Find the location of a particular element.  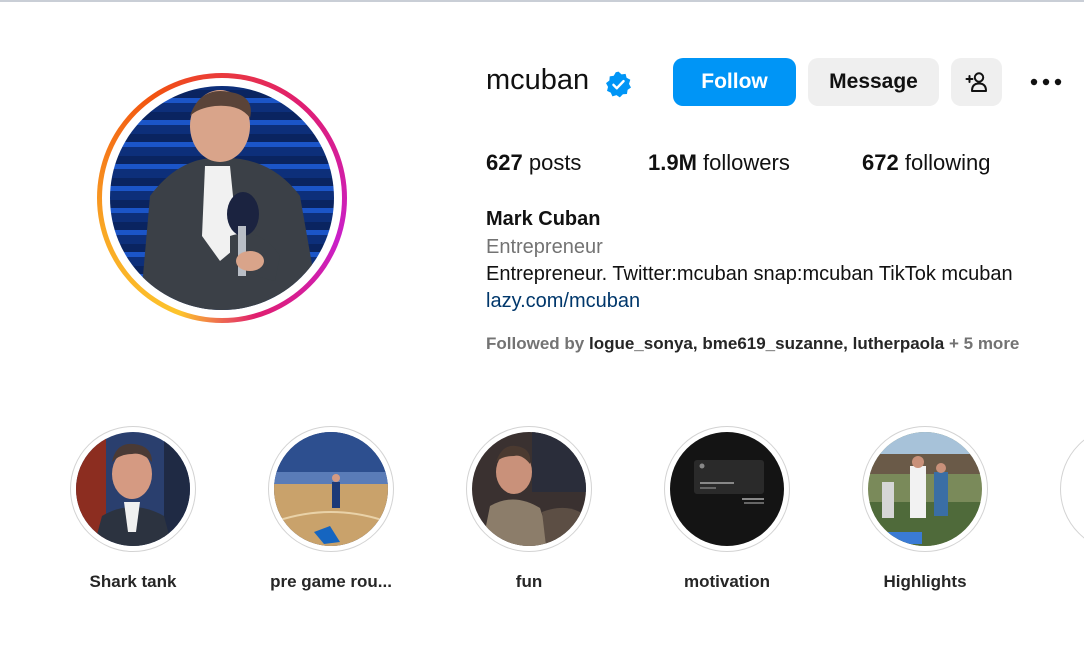

highlight-fun is located at coordinates (529, 489).